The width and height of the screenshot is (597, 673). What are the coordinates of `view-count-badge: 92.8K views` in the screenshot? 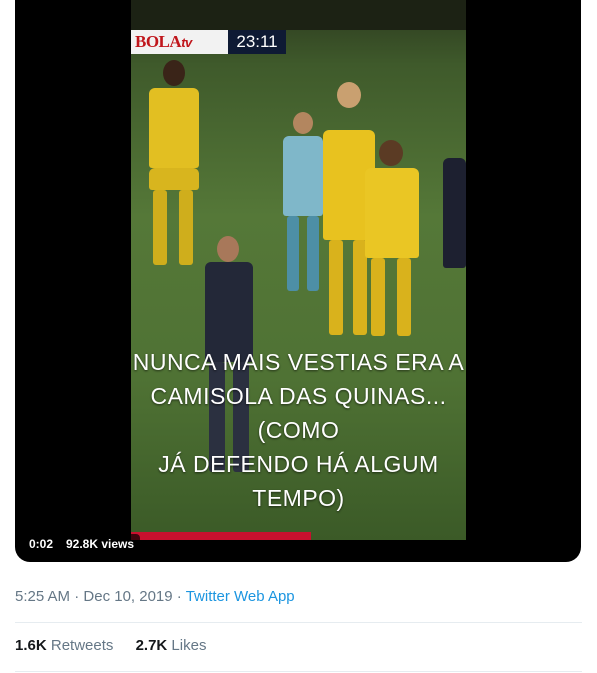 It's located at (100, 544).